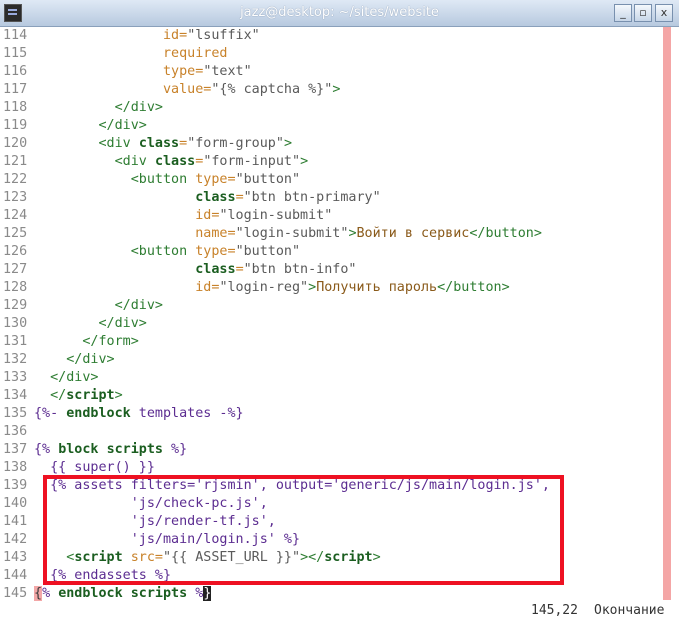 This screenshot has width=679, height=630. I want to click on code-line: 131 </form>, so click(339, 342).